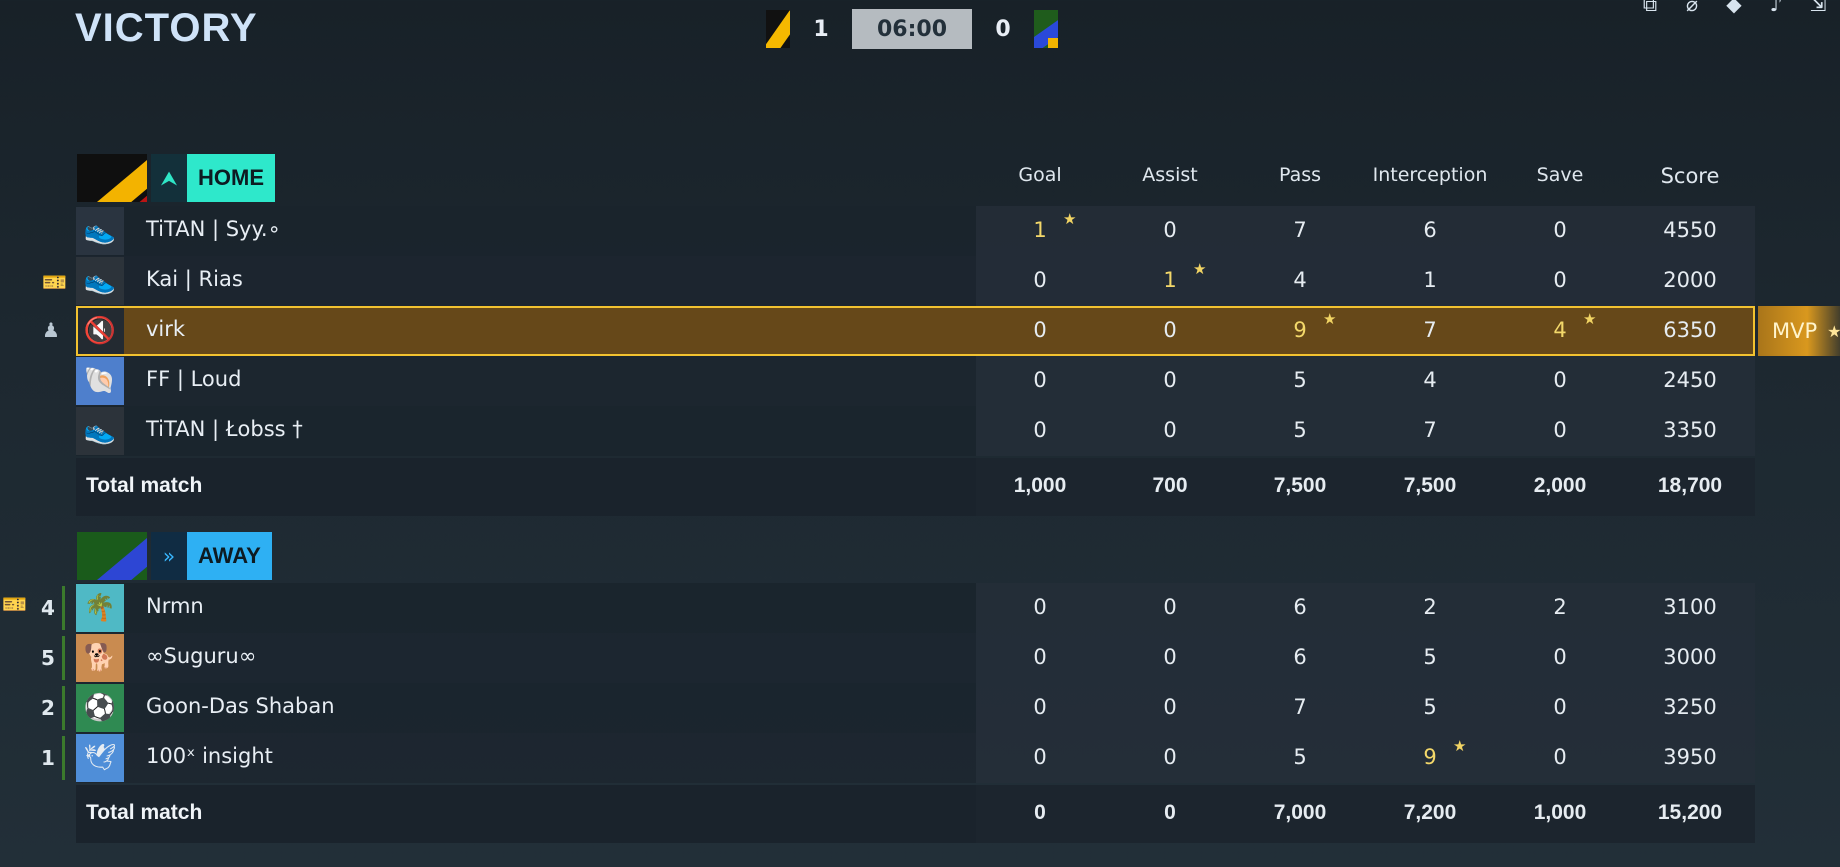 The width and height of the screenshot is (1840, 867). Describe the element at coordinates (194, 279) in the screenshot. I see `player-name: Kai | Rias` at that location.